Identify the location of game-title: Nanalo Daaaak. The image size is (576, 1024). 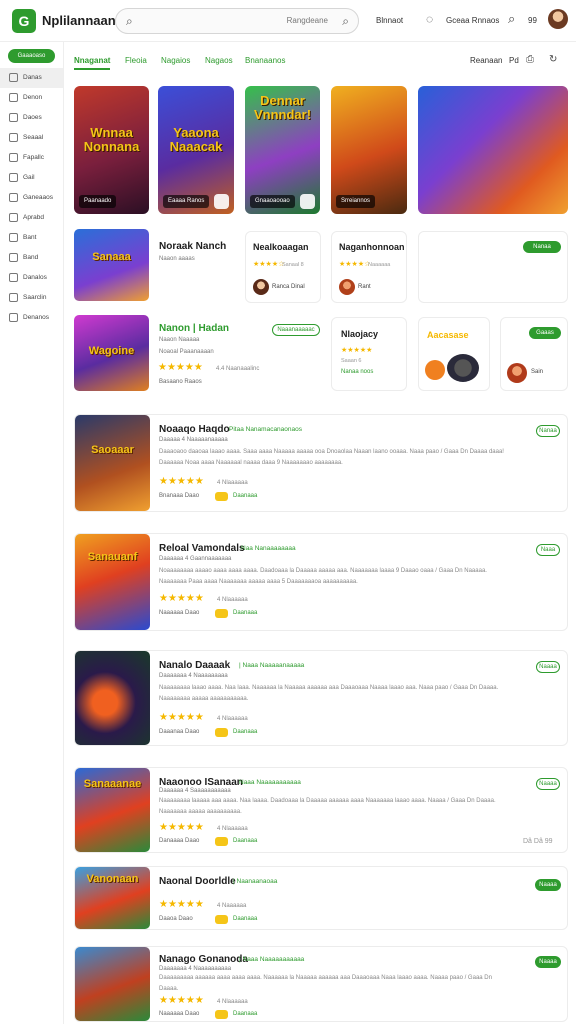
(194, 665).